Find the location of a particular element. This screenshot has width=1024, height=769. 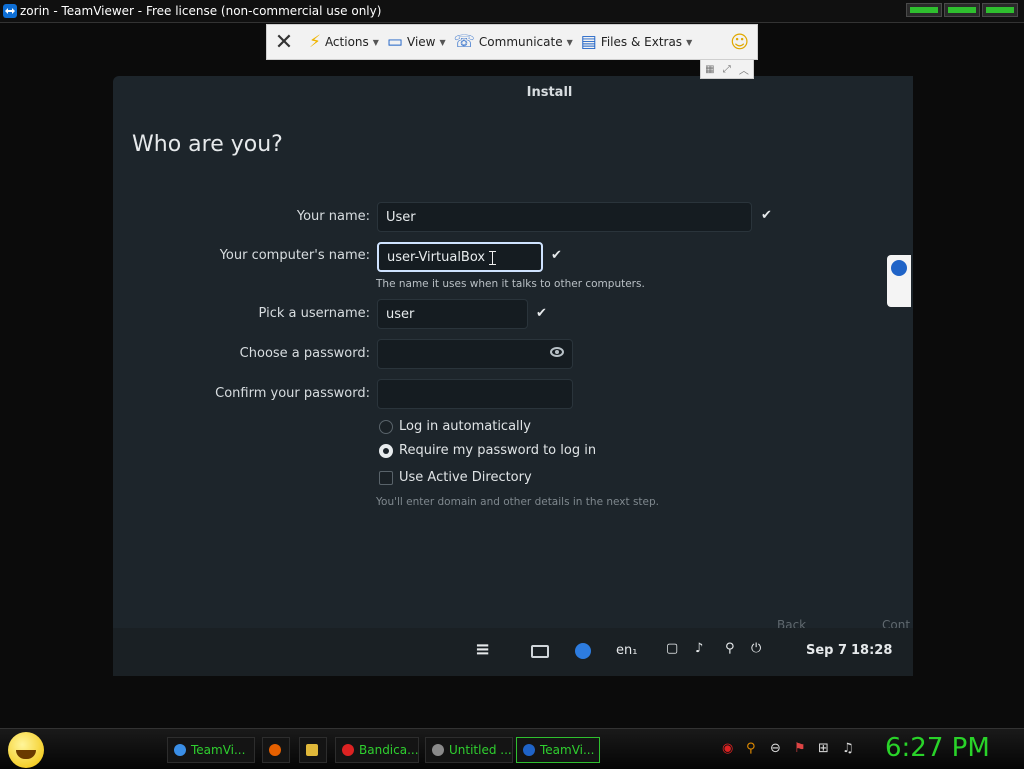

keyboard-layout: en₁ is located at coordinates (626, 650).